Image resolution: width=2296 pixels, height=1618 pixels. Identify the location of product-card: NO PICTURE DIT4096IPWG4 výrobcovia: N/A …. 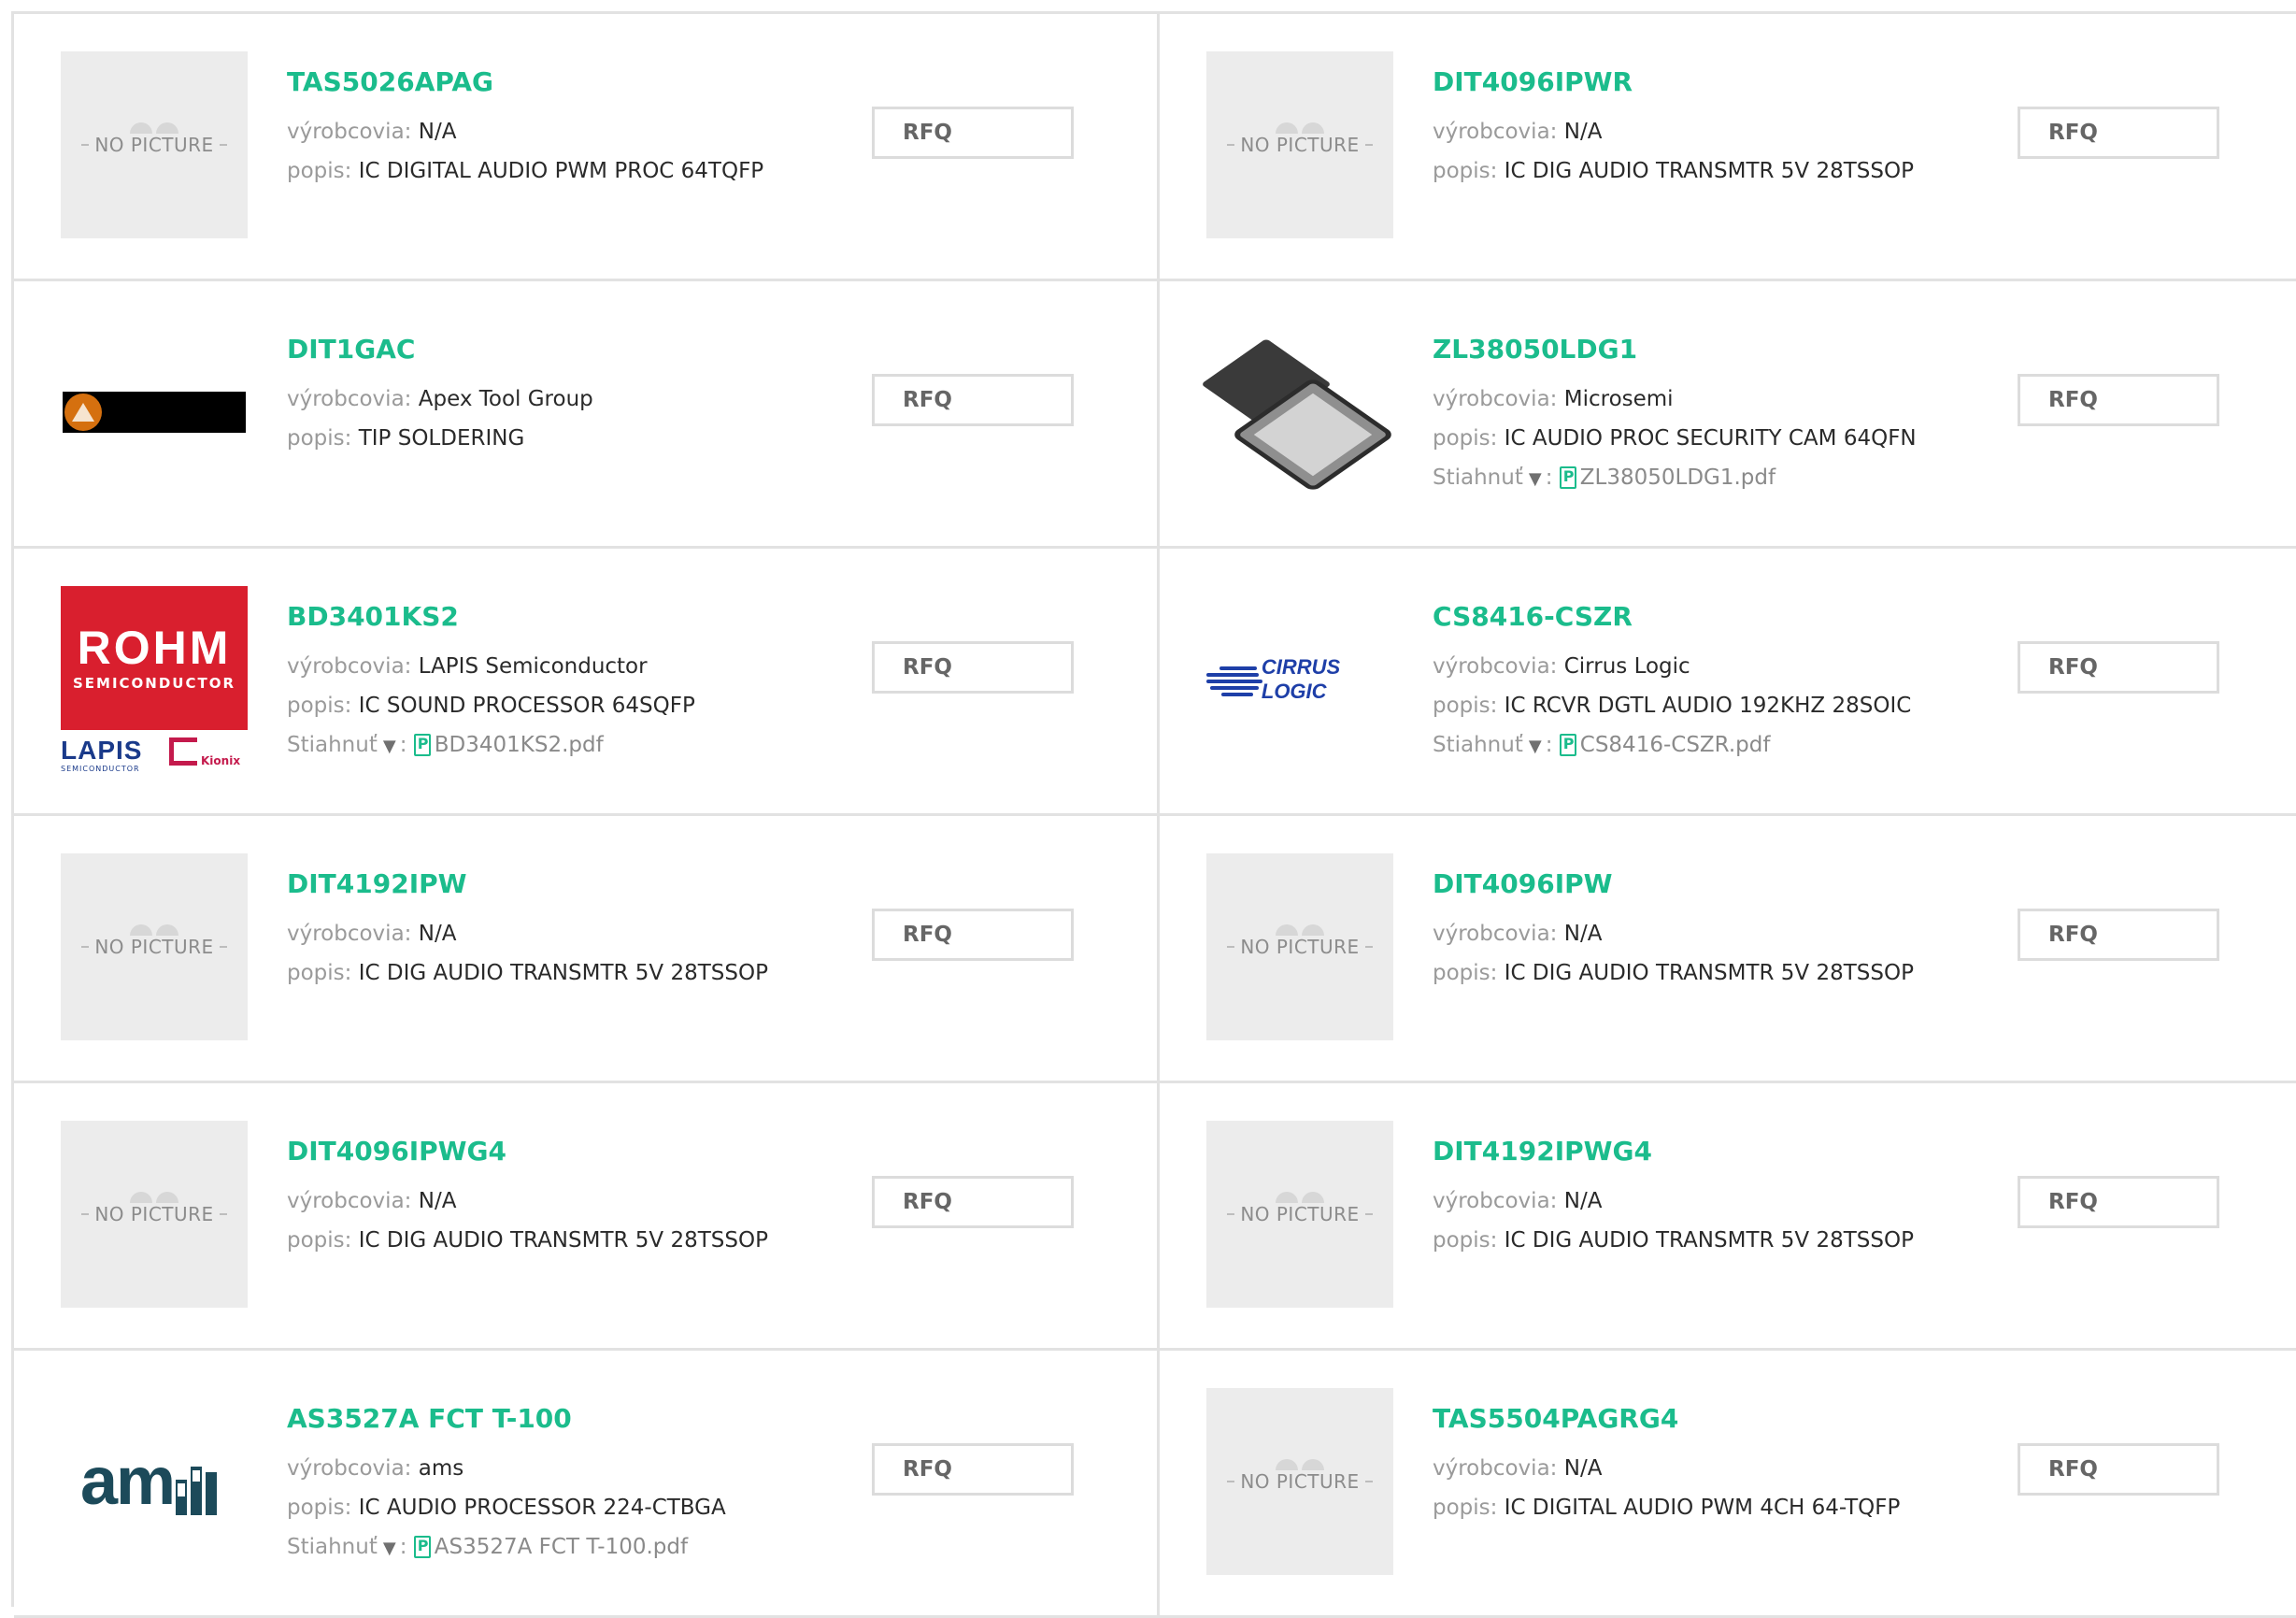
(587, 1217).